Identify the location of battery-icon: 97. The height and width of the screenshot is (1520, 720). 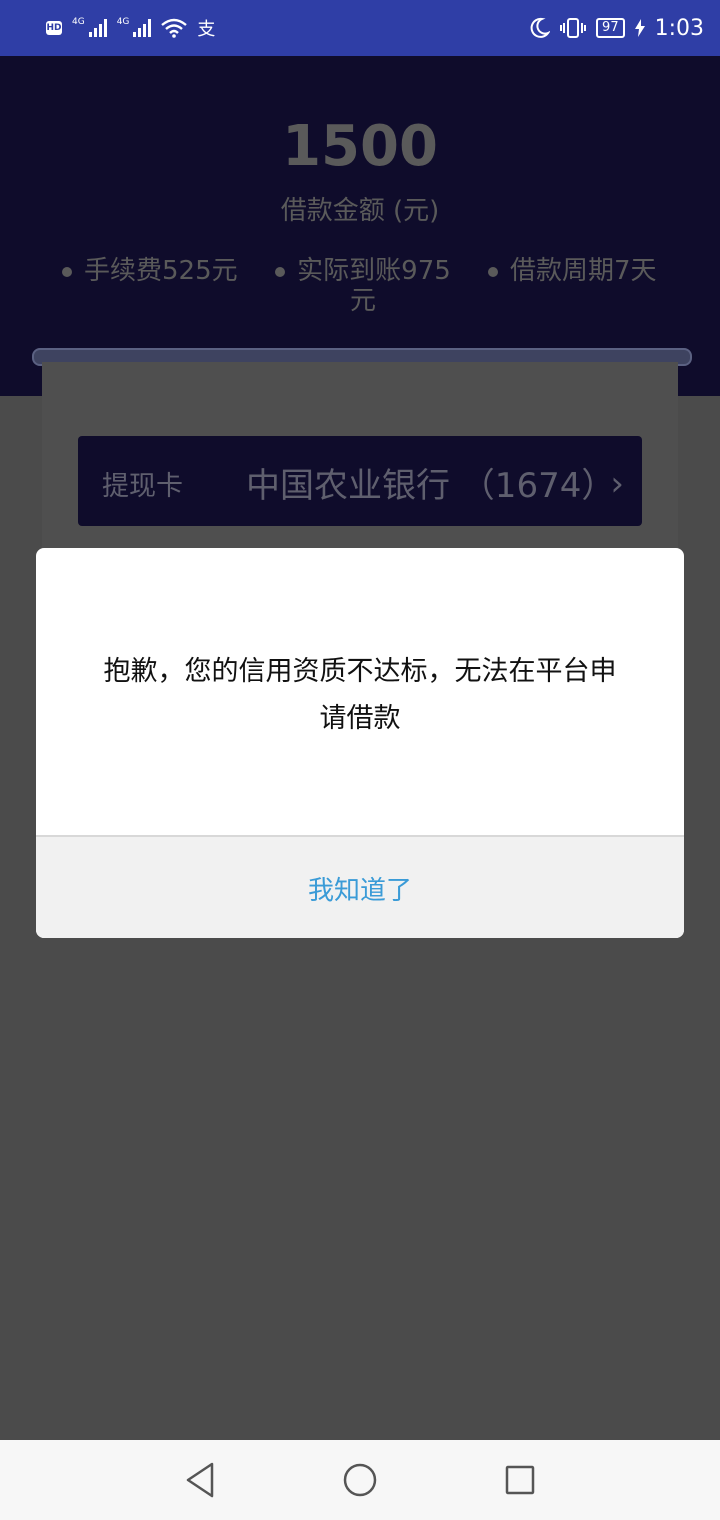
(610, 28).